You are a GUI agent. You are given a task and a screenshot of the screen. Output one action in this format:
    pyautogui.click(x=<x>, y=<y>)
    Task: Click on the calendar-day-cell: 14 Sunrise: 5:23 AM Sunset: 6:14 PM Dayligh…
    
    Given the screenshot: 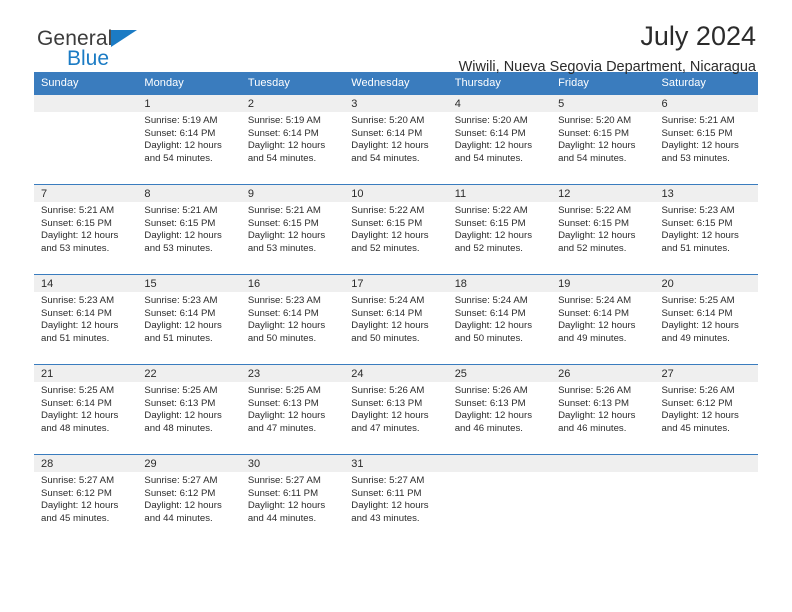 What is the action you would take?
    pyautogui.click(x=86, y=319)
    